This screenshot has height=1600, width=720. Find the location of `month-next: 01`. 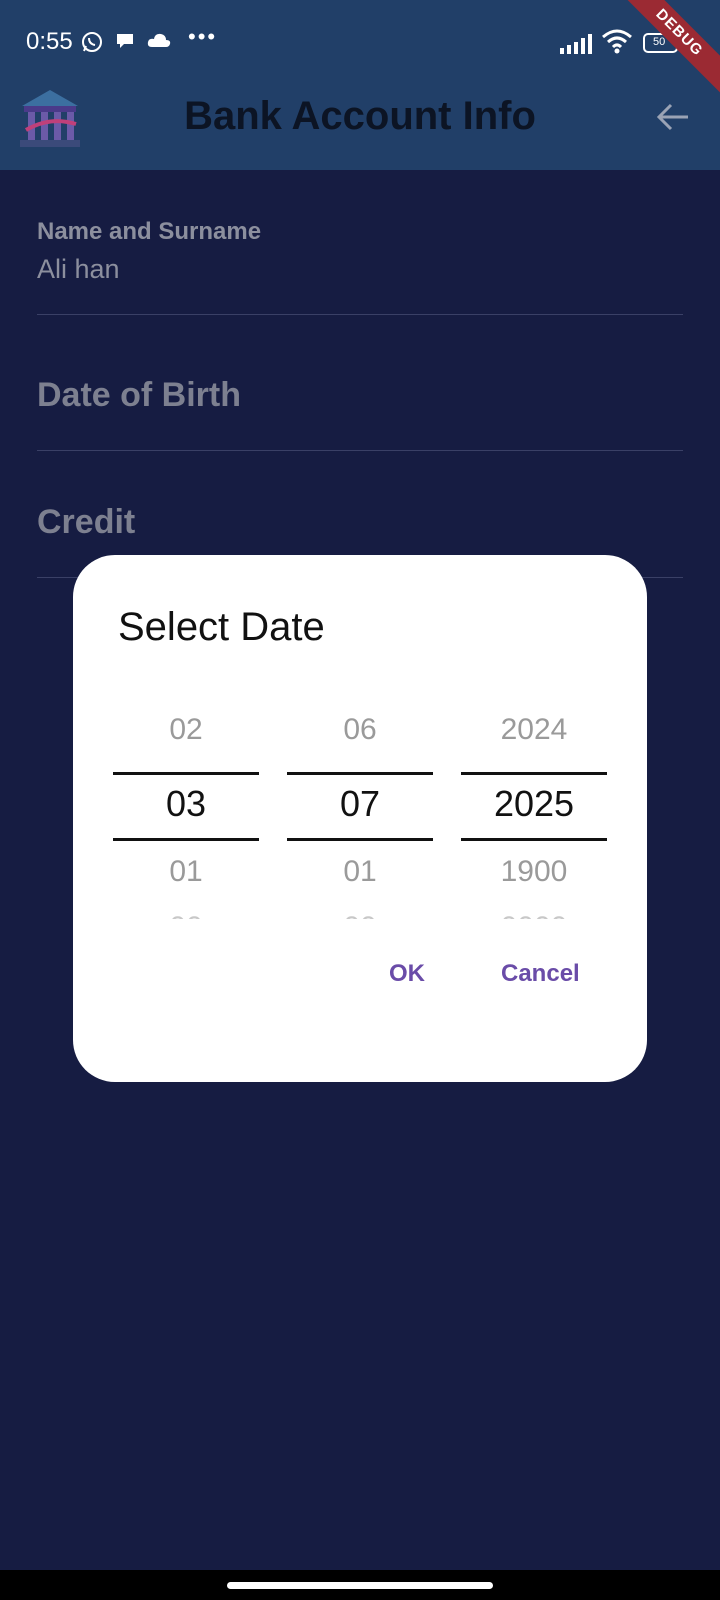

month-next: 01 is located at coordinates (360, 872).